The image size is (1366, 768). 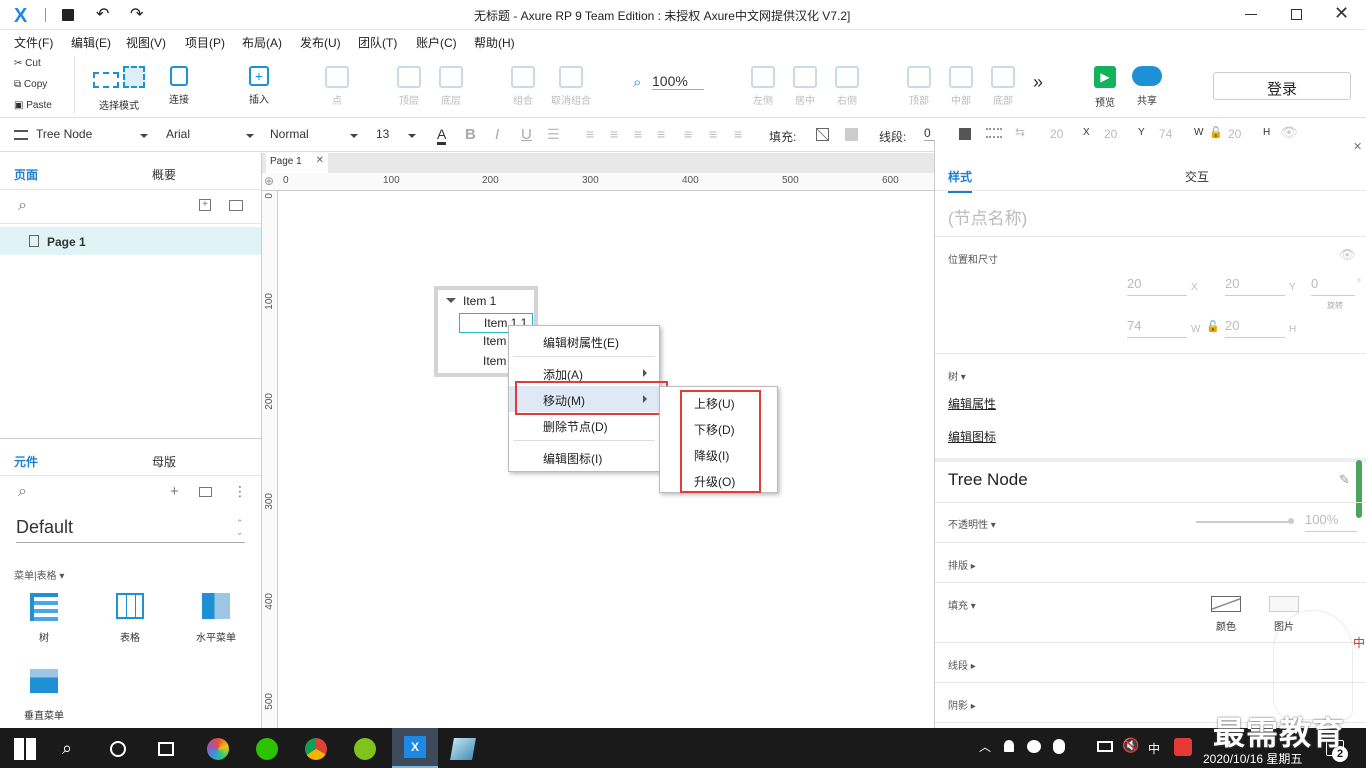 I want to click on align-top-button: 顶部, so click(x=919, y=86).